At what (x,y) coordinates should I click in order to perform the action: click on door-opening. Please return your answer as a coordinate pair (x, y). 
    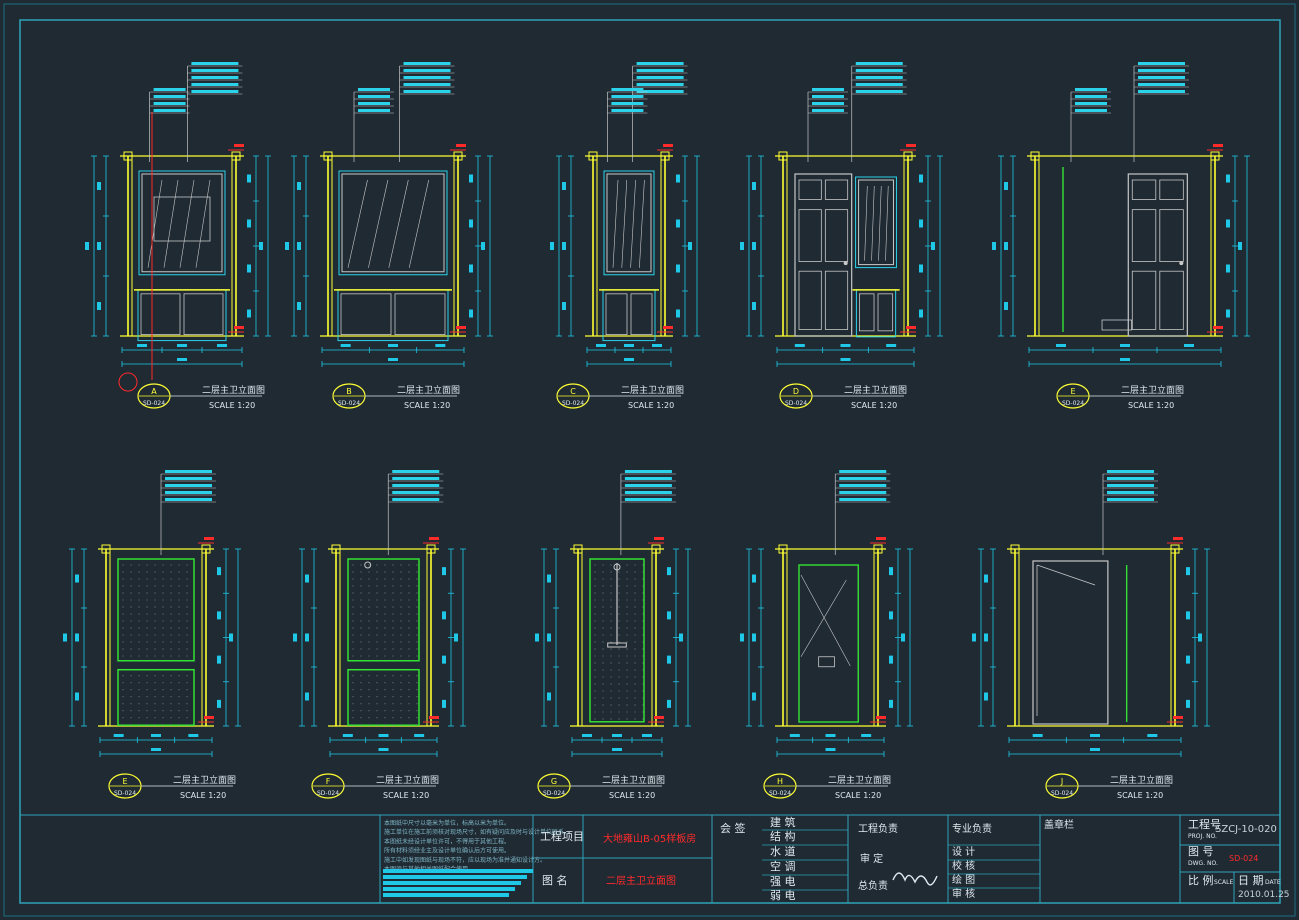
    Looking at the image, I should click on (1070, 642).